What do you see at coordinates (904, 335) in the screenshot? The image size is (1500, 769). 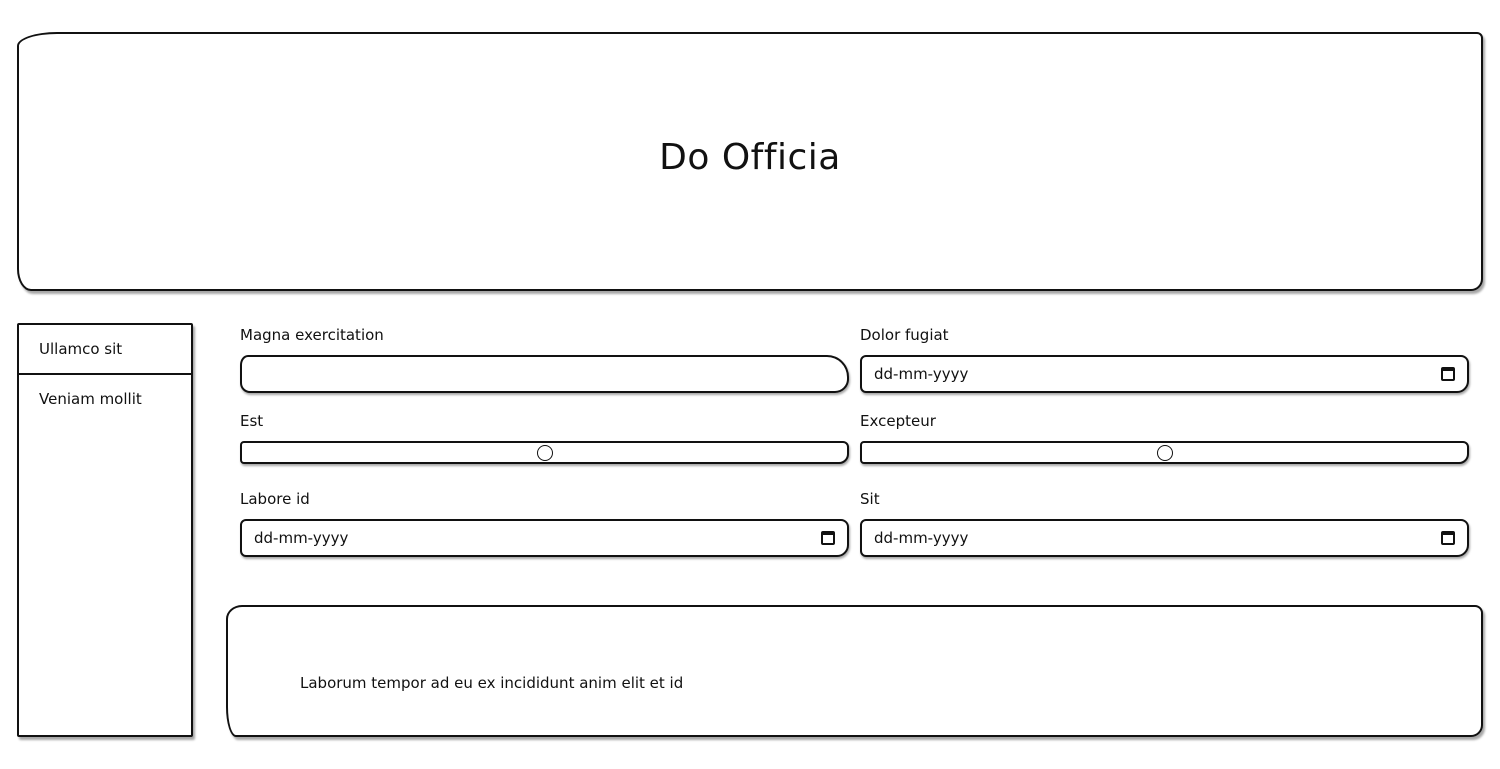 I see `dolor-label: Dolor fugiat` at bounding box center [904, 335].